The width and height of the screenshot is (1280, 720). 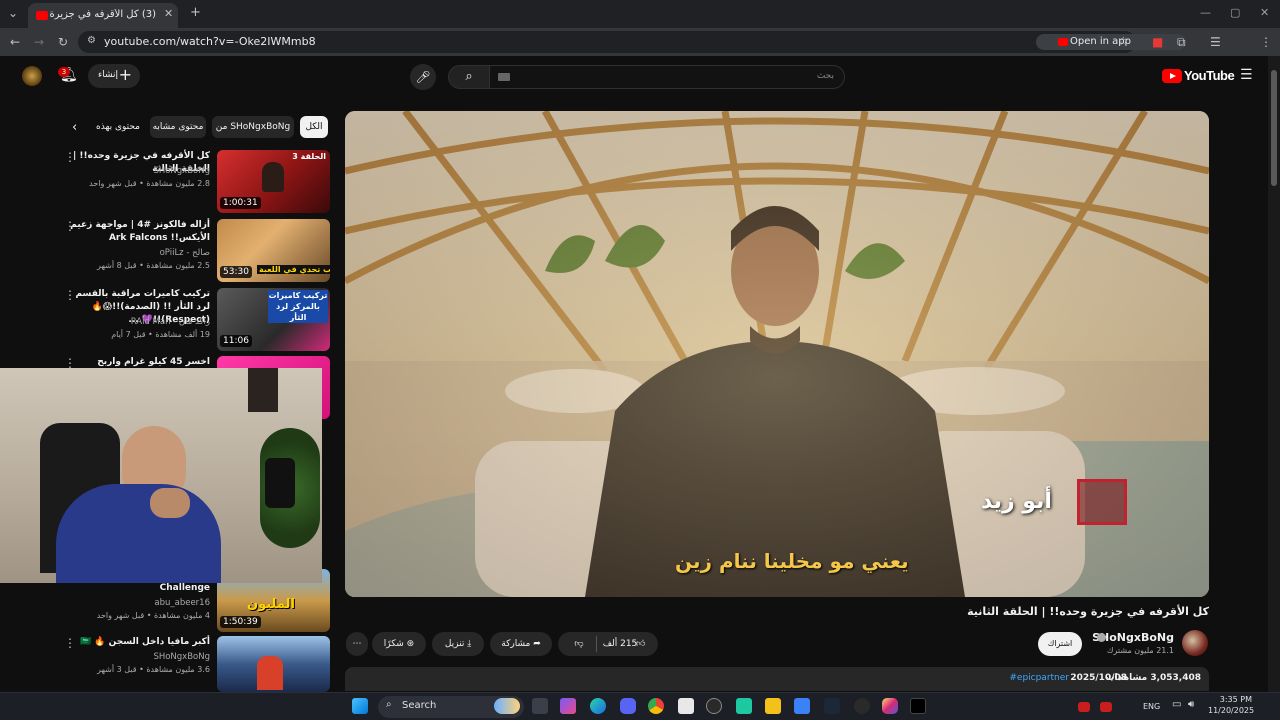 I want to click on extension-icon: ■, so click(x=1157, y=42).